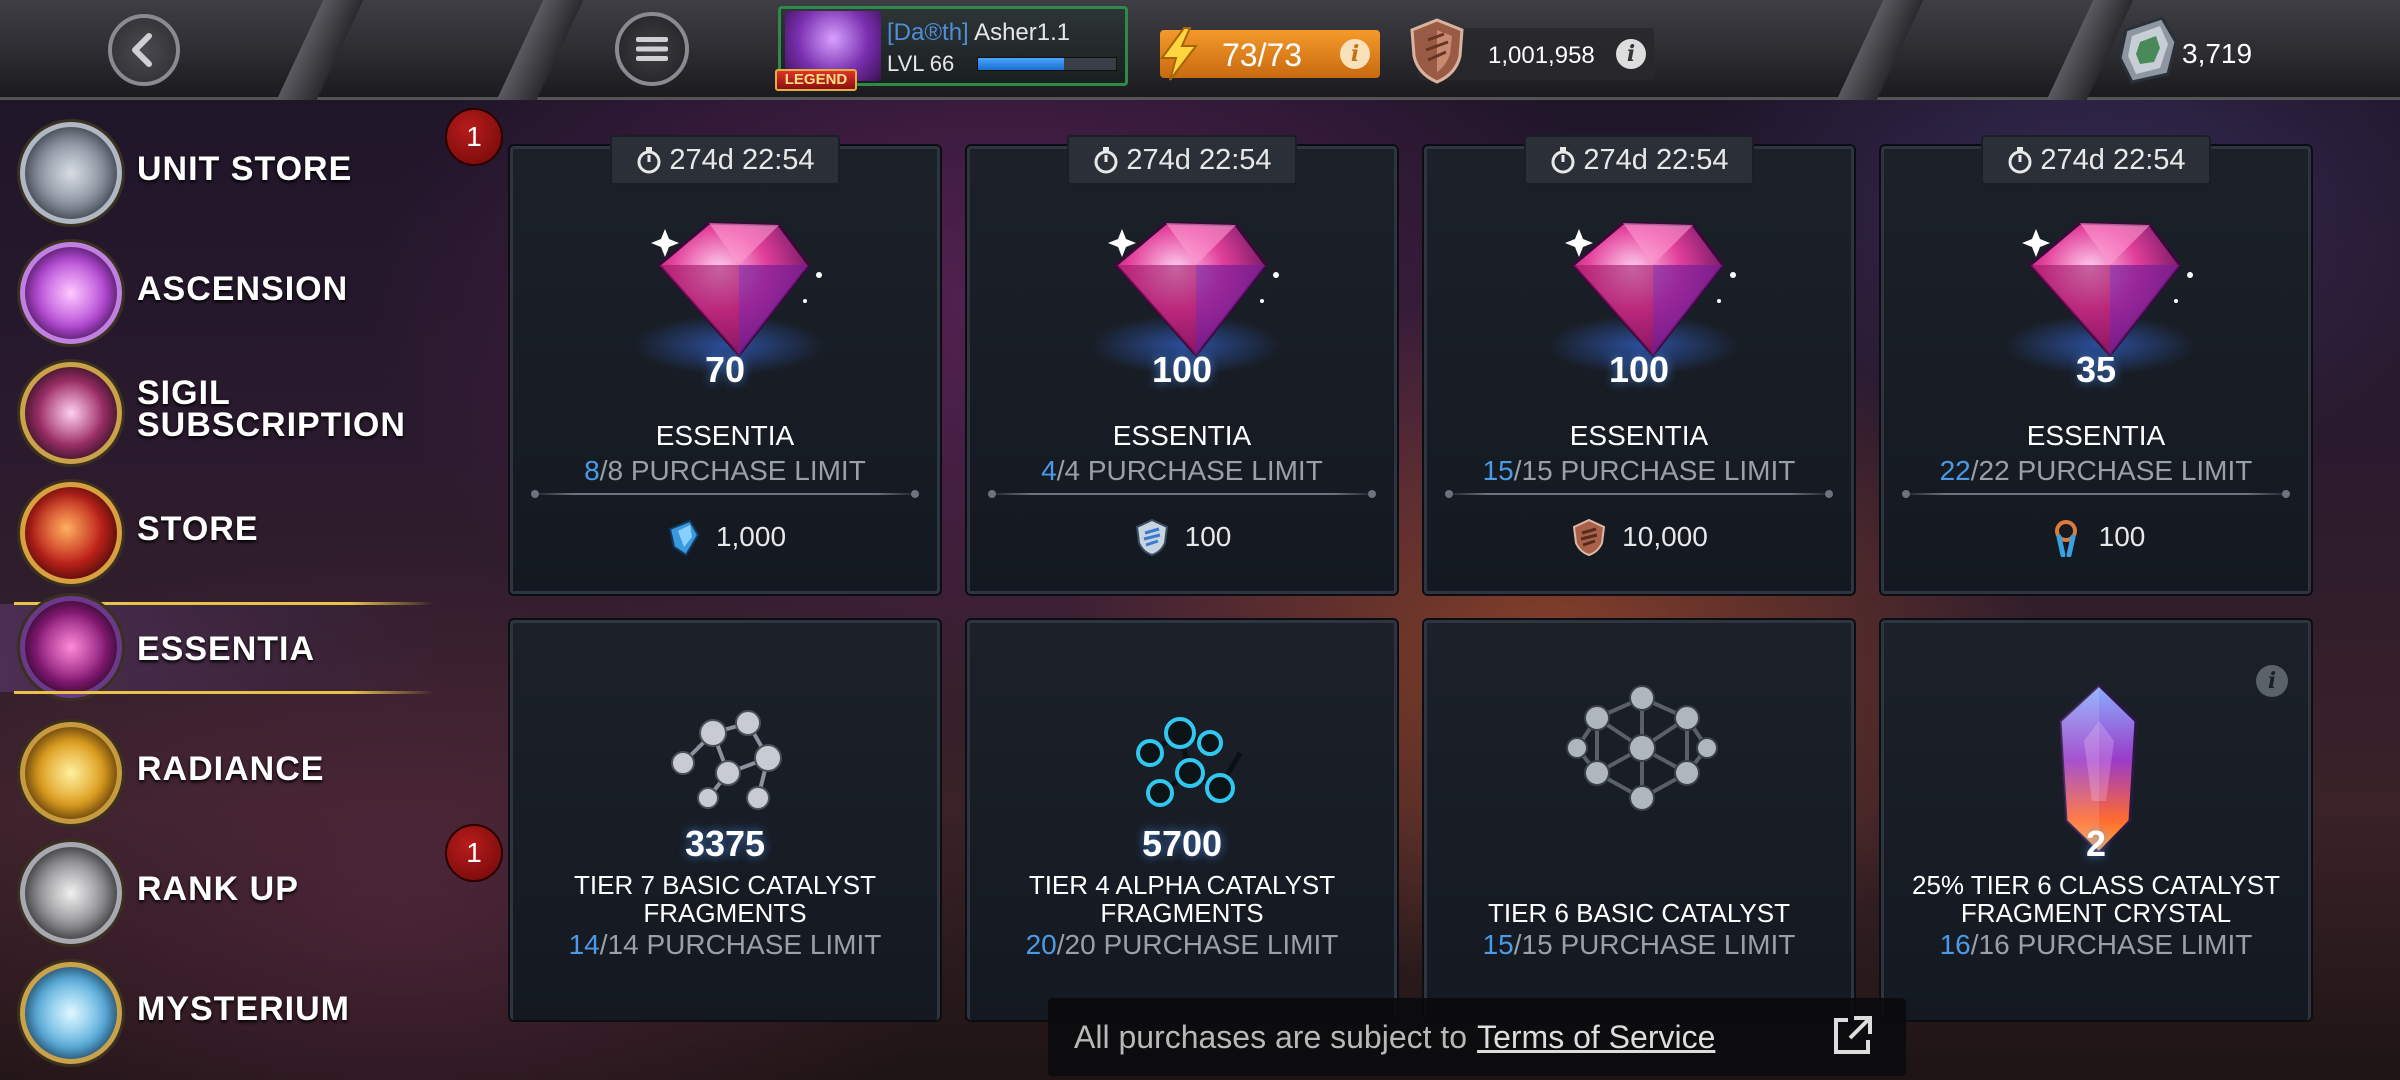  Describe the element at coordinates (71, 413) in the screenshot. I see `sigil-icon` at that location.